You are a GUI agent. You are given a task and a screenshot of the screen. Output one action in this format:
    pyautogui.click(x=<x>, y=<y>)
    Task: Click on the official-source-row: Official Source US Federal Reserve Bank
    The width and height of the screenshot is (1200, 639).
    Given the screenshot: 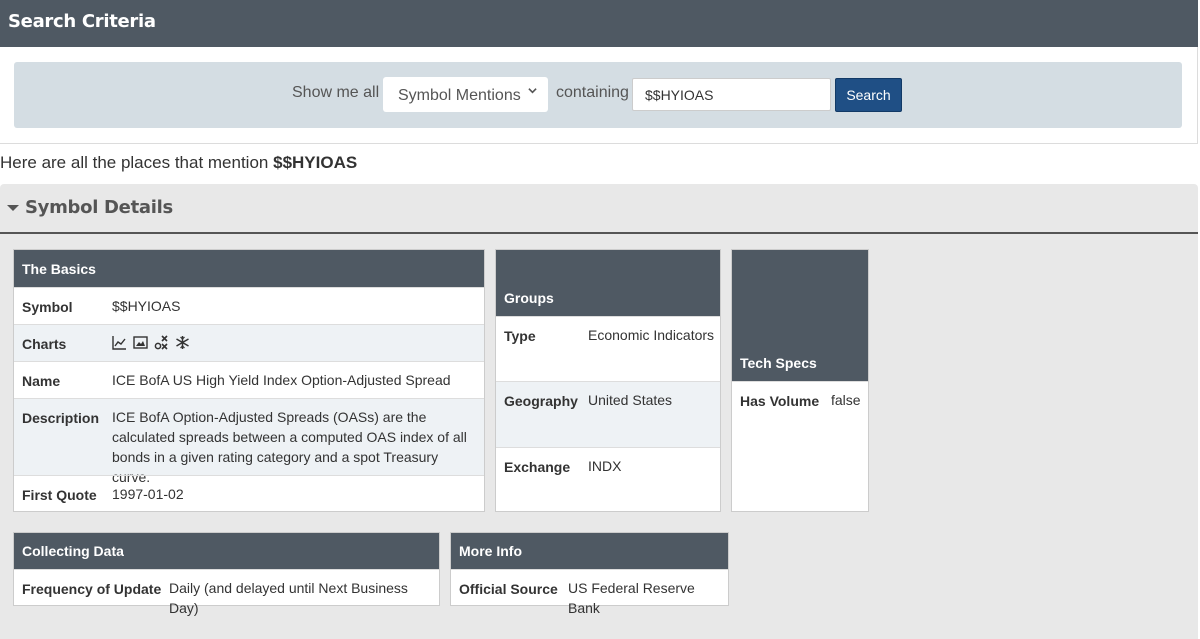 What is the action you would take?
    pyautogui.click(x=589, y=592)
    